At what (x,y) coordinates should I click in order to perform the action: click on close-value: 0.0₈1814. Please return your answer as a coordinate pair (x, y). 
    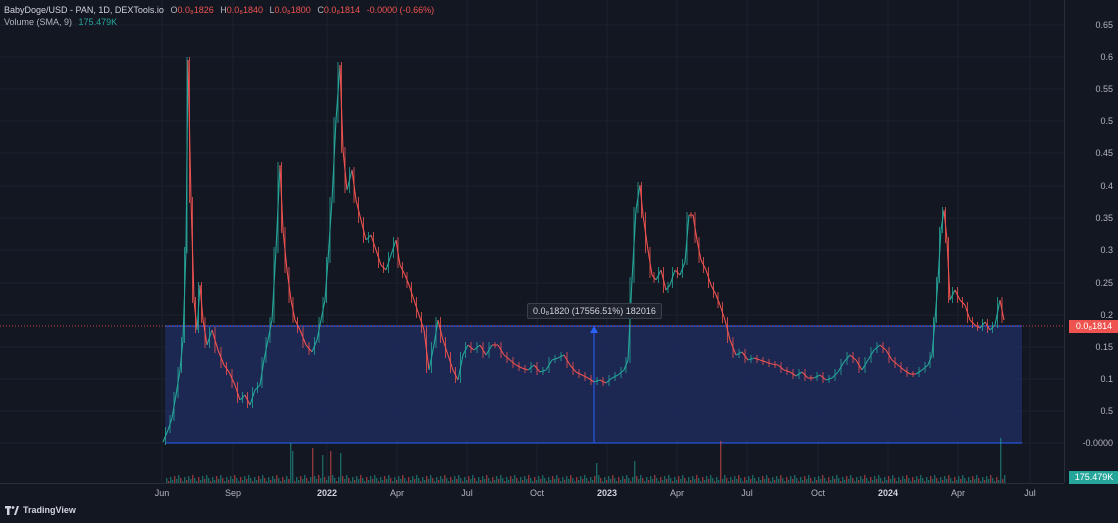
    Looking at the image, I should click on (342, 10).